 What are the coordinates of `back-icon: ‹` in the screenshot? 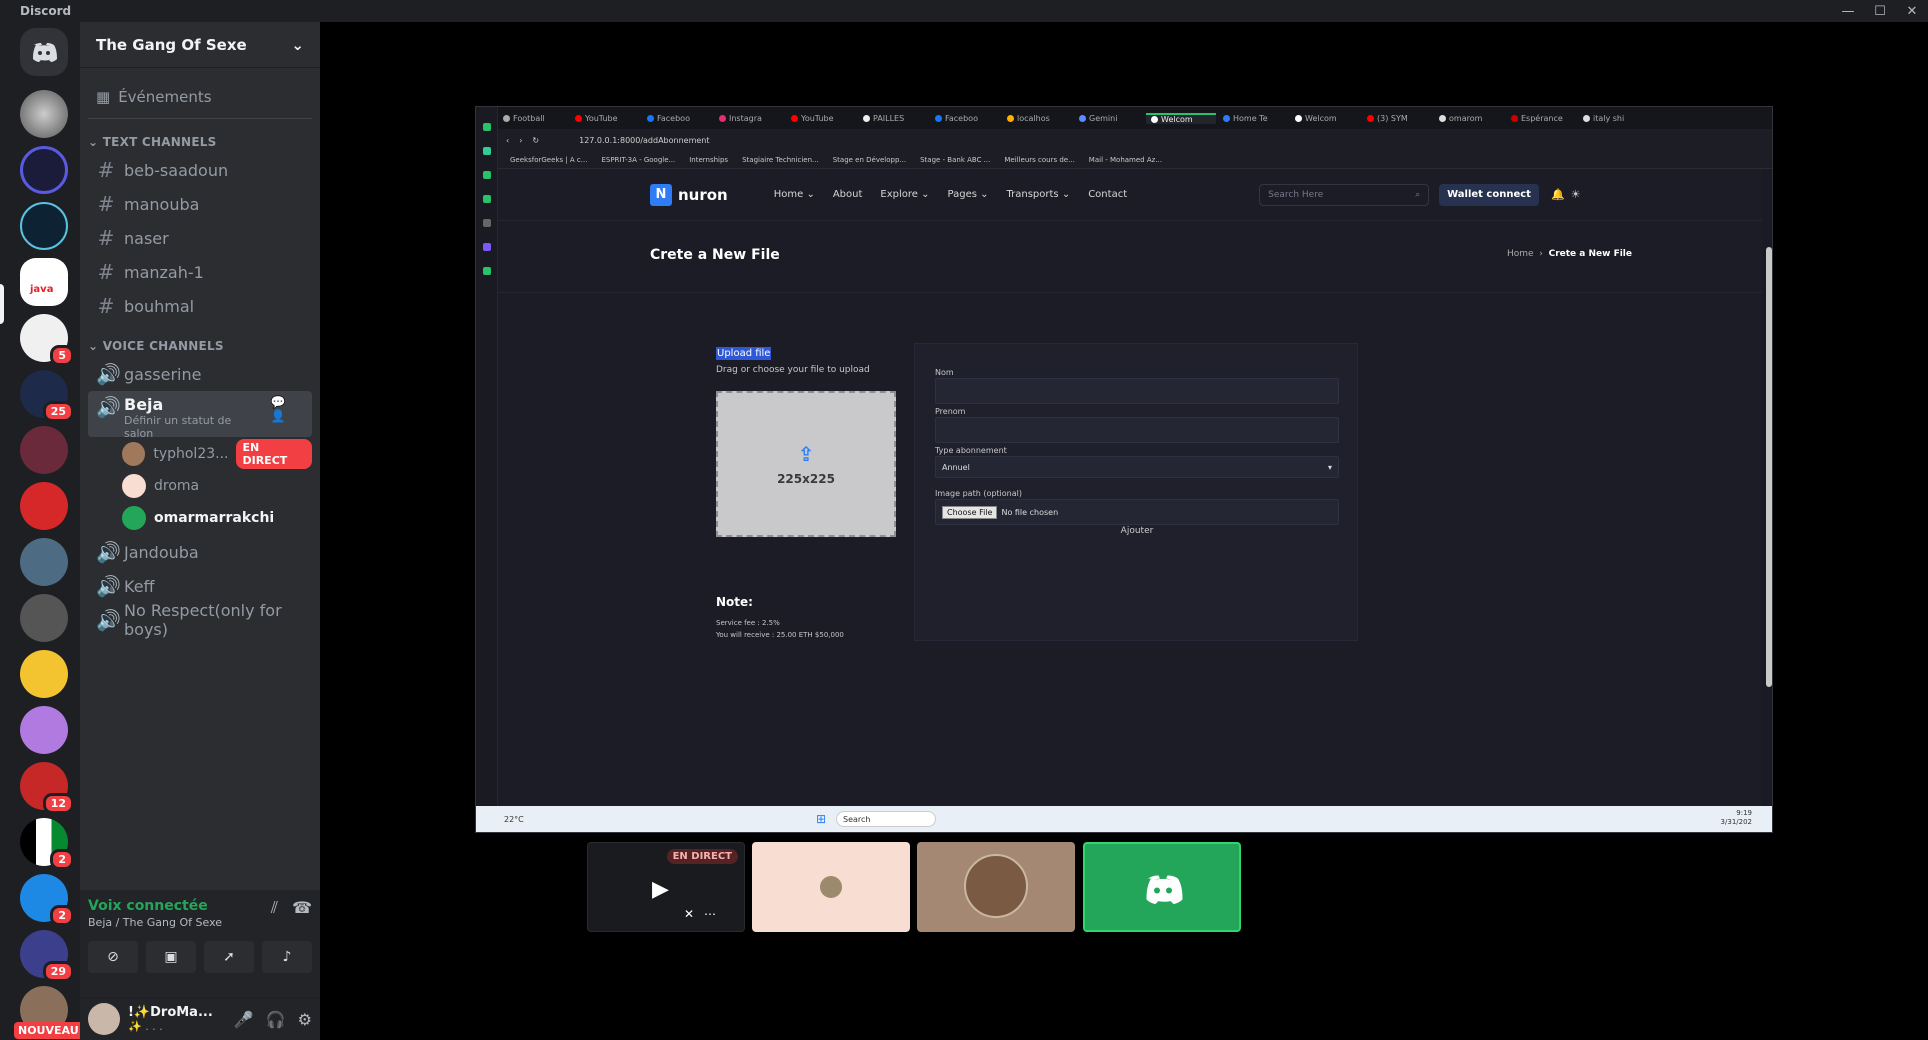 It's located at (507, 140).